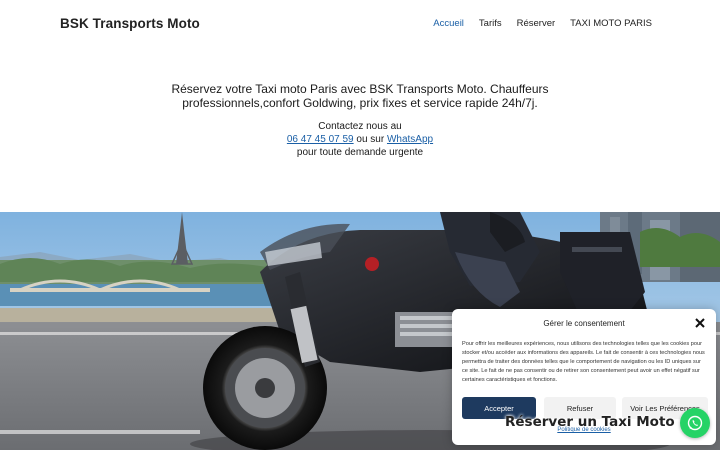 This screenshot has height=450, width=720. Describe the element at coordinates (611, 23) in the screenshot. I see `nav-taxi-moto-paris: TAXI MOTO PARIS` at that location.